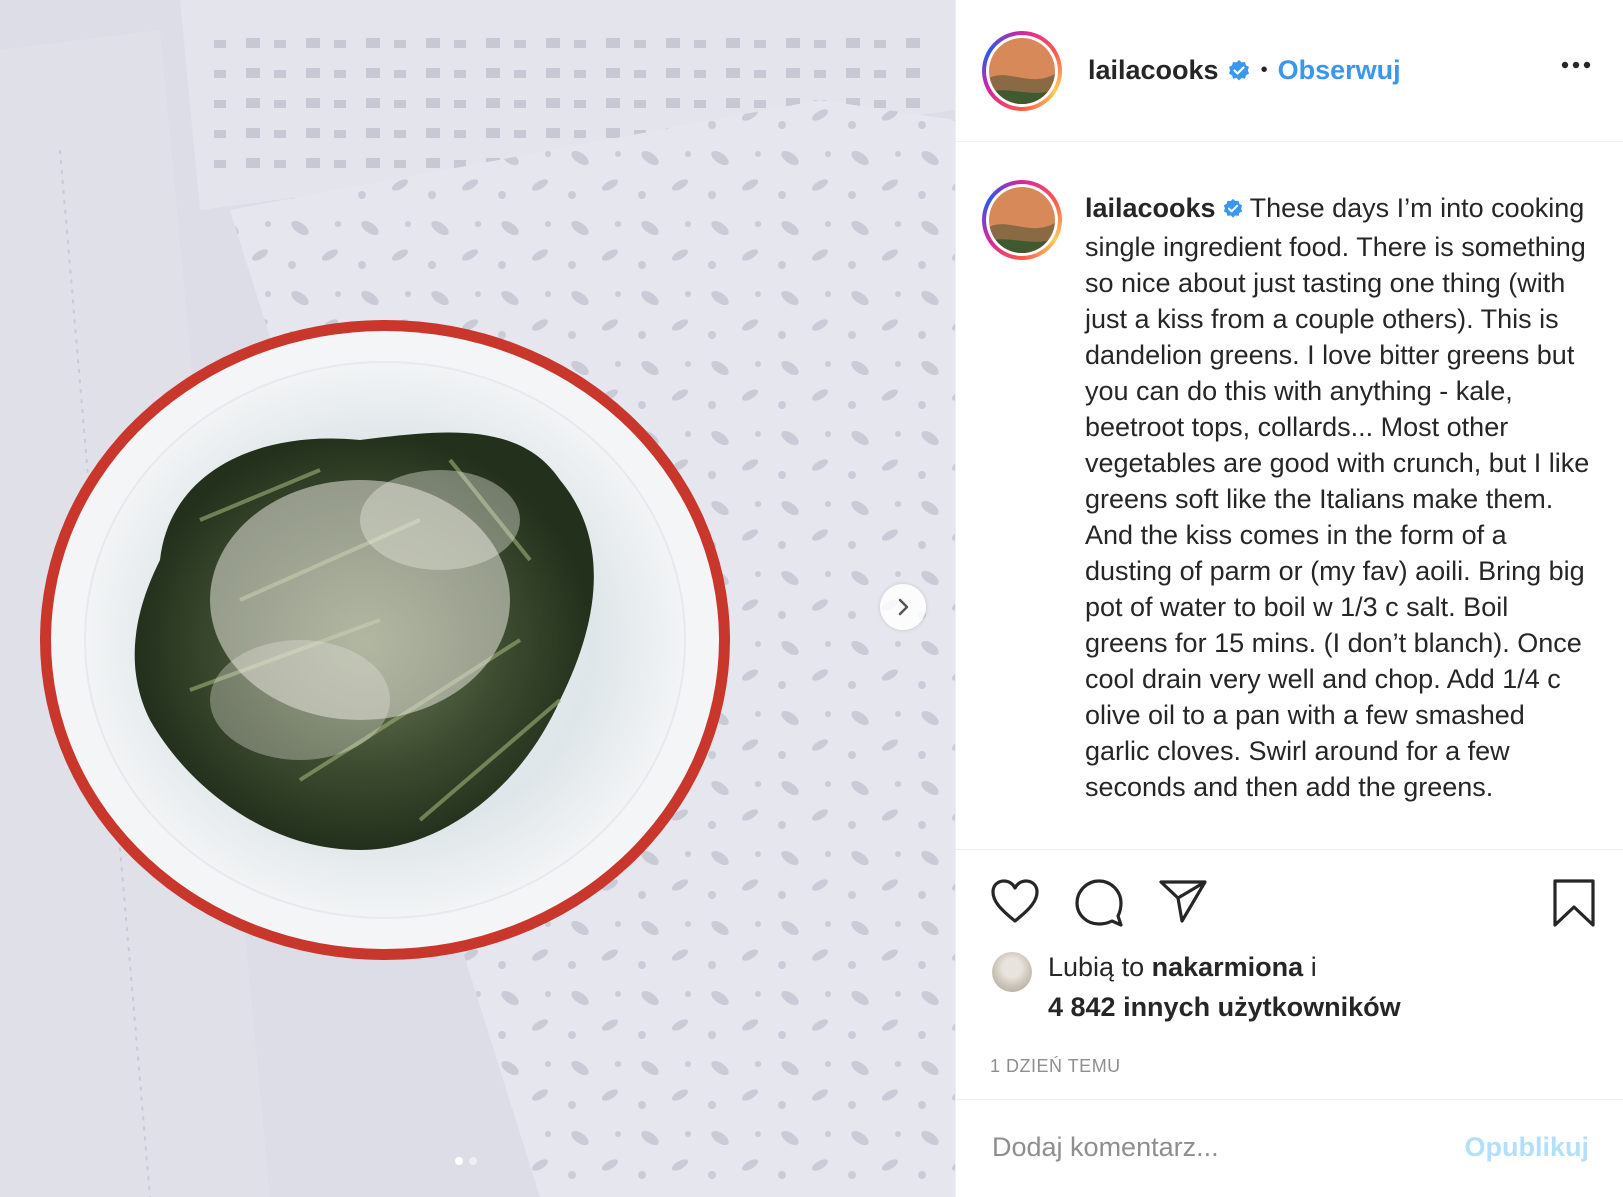 This screenshot has width=1623, height=1197. Describe the element at coordinates (1224, 1007) in the screenshot. I see `likes-count: 4 842 innych użytkowników` at that location.